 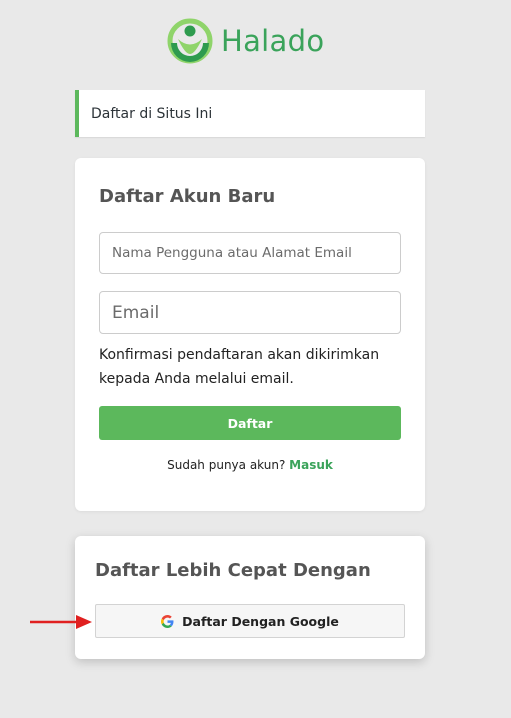 I want to click on google-register-label: Daftar Dengan Google, so click(x=260, y=621).